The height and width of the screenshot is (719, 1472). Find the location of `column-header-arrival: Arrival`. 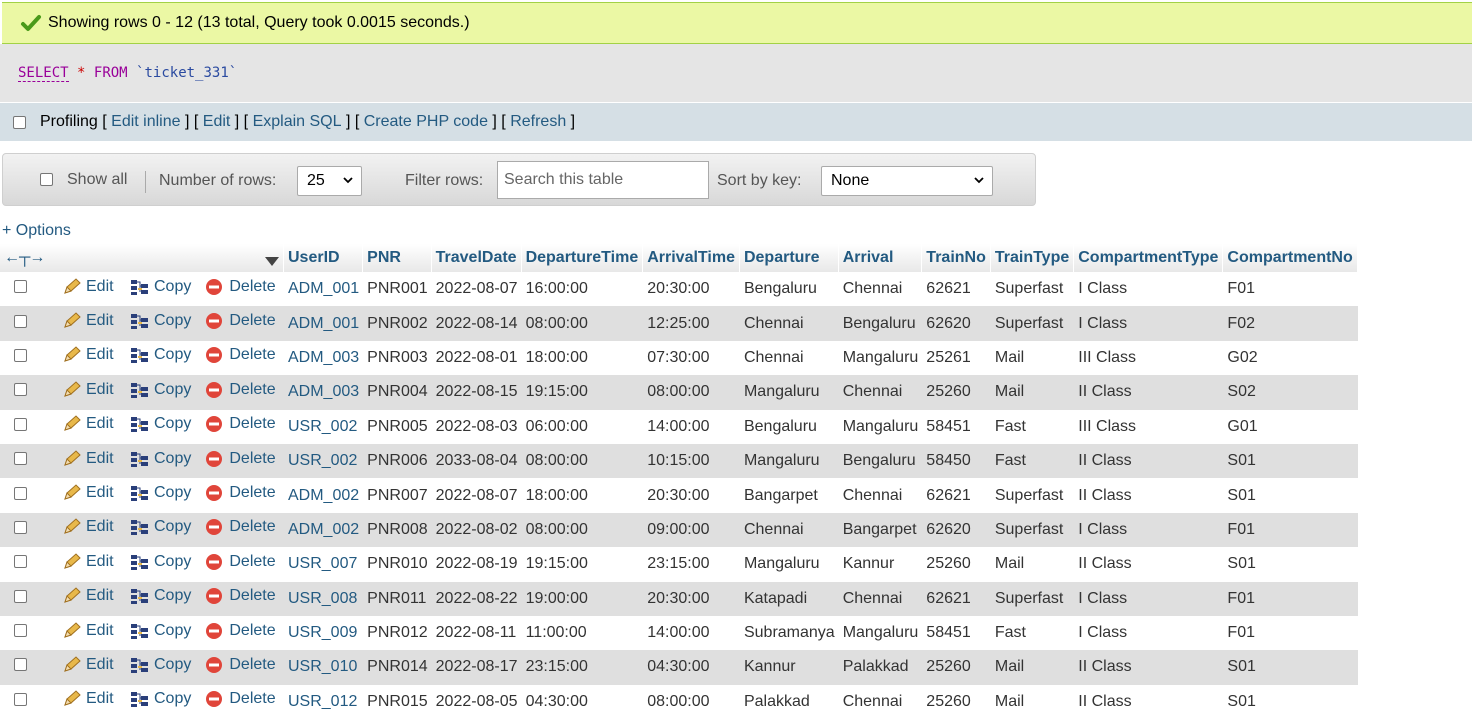

column-header-arrival: Arrival is located at coordinates (880, 258).